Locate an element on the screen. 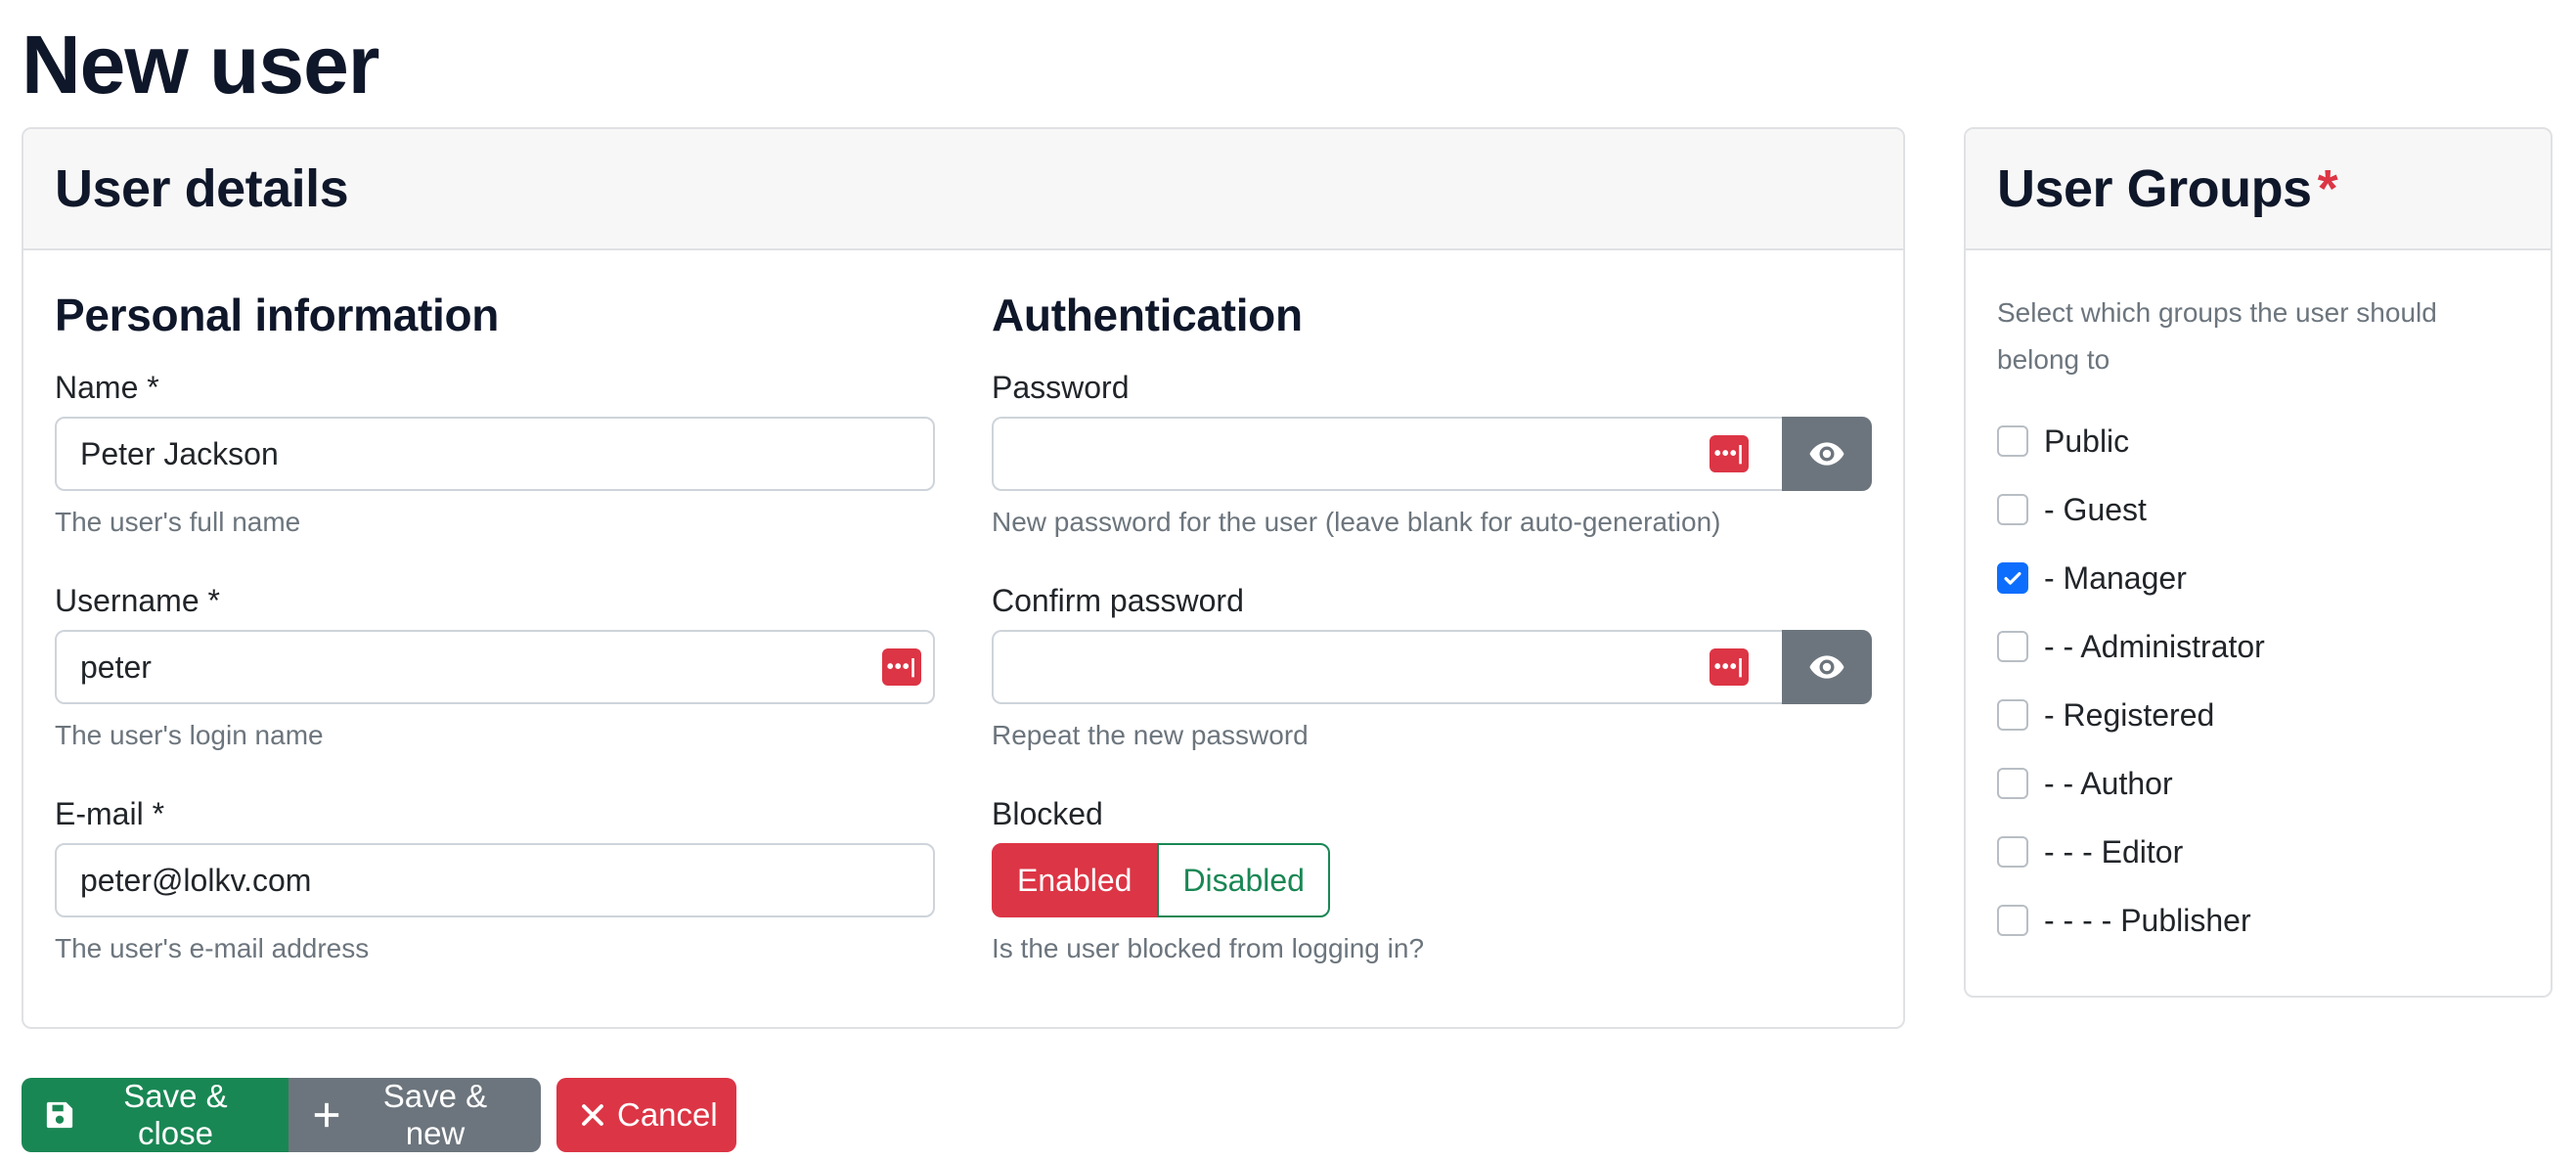 The height and width of the screenshot is (1160, 2576). group-item: Public is located at coordinates (2261, 441).